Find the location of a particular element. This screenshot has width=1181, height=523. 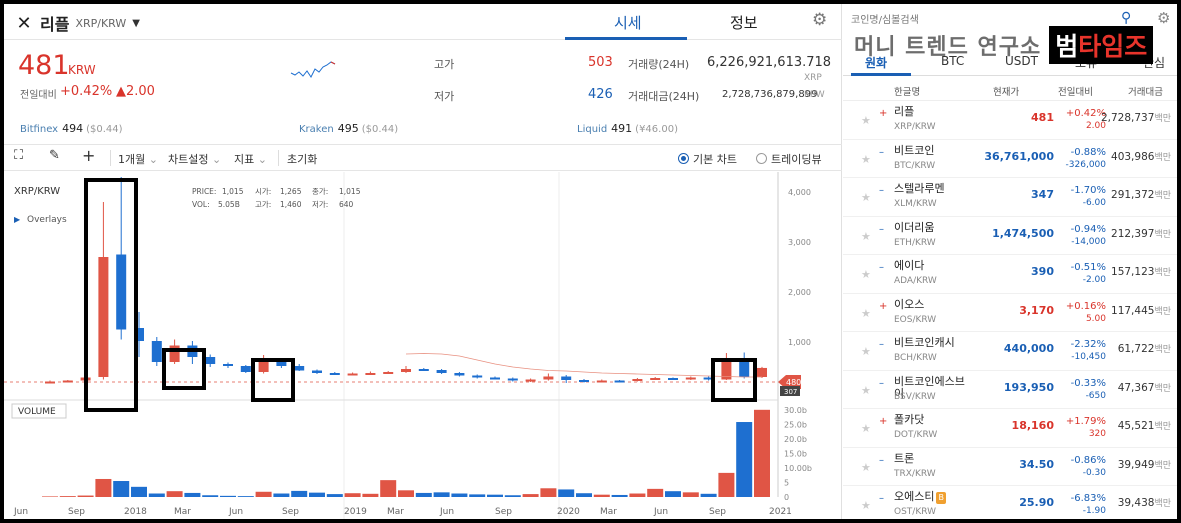

coin-row: ★ – 스텔라루멘 XLM/KRW 347 -1.70% -6.00 291,372백만 is located at coordinates (1010, 197).